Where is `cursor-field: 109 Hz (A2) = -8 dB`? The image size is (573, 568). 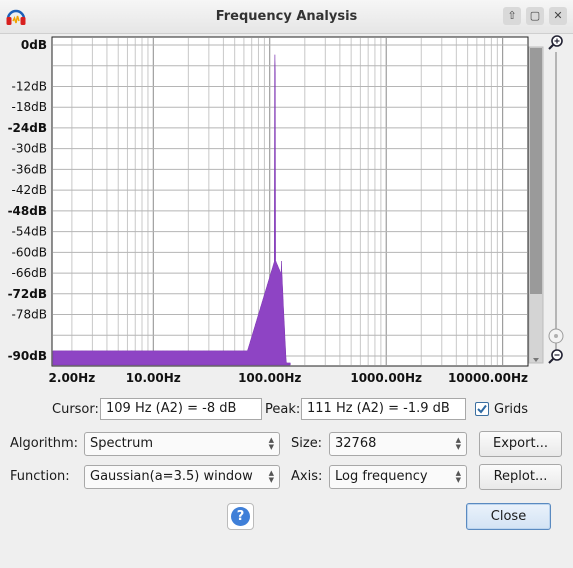
cursor-field: 109 Hz (A2) = -8 dB is located at coordinates (181, 409).